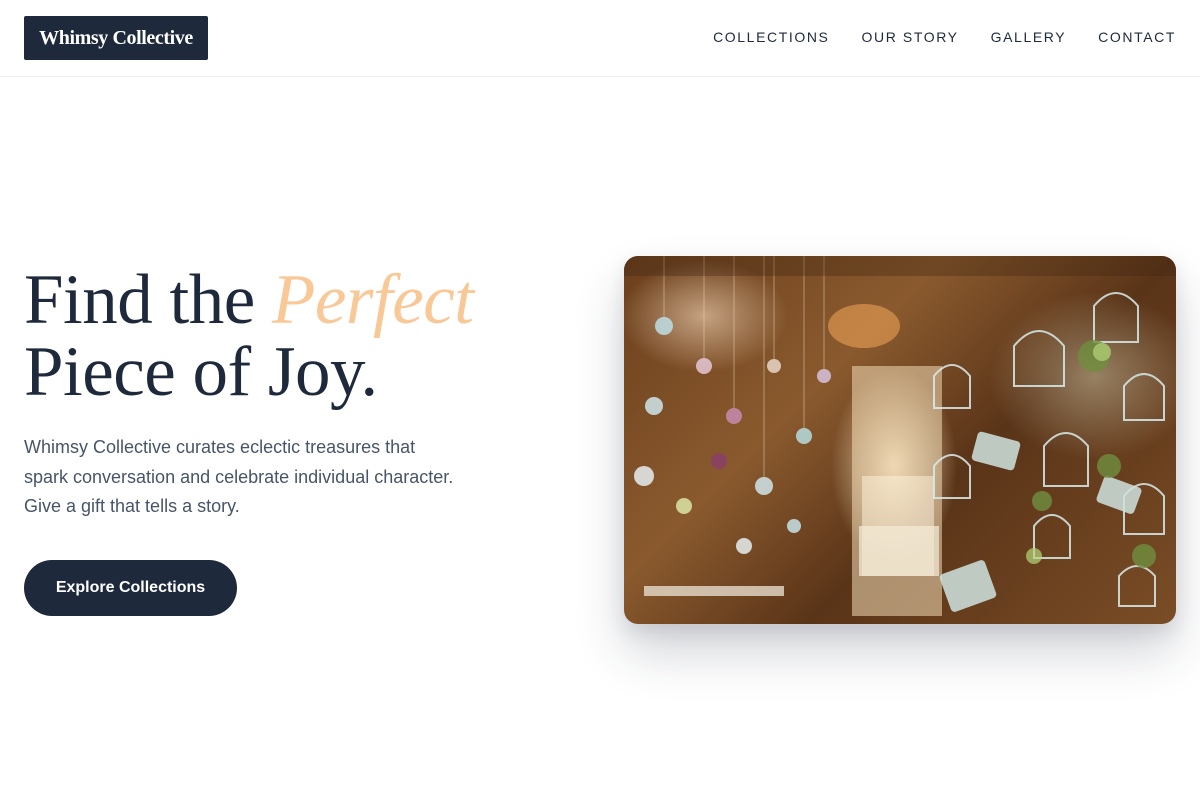 The height and width of the screenshot is (800, 1200). Describe the element at coordinates (910, 37) in the screenshot. I see `nav-link-our-story: OUR STORY` at that location.